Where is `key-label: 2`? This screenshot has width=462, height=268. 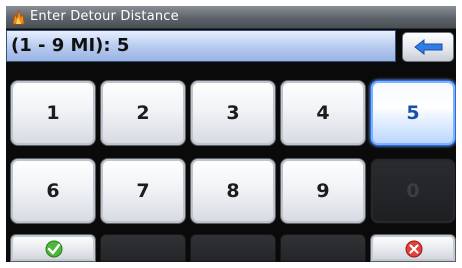 key-label: 2 is located at coordinates (143, 113).